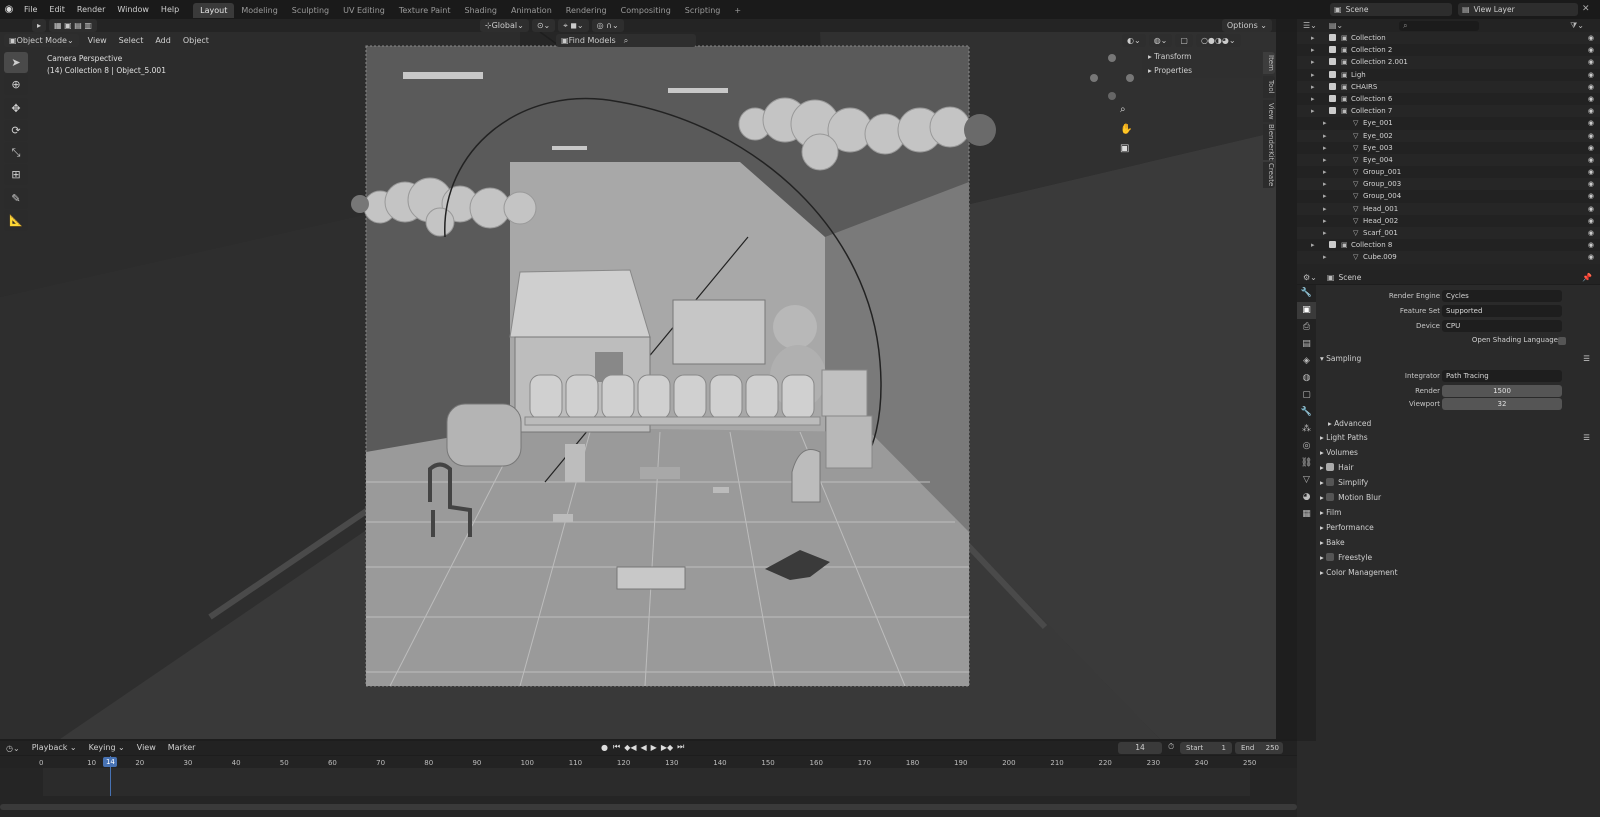 This screenshot has height=817, width=1600. I want to click on gizmo-toggle-button: ◍⌄, so click(1160, 40).